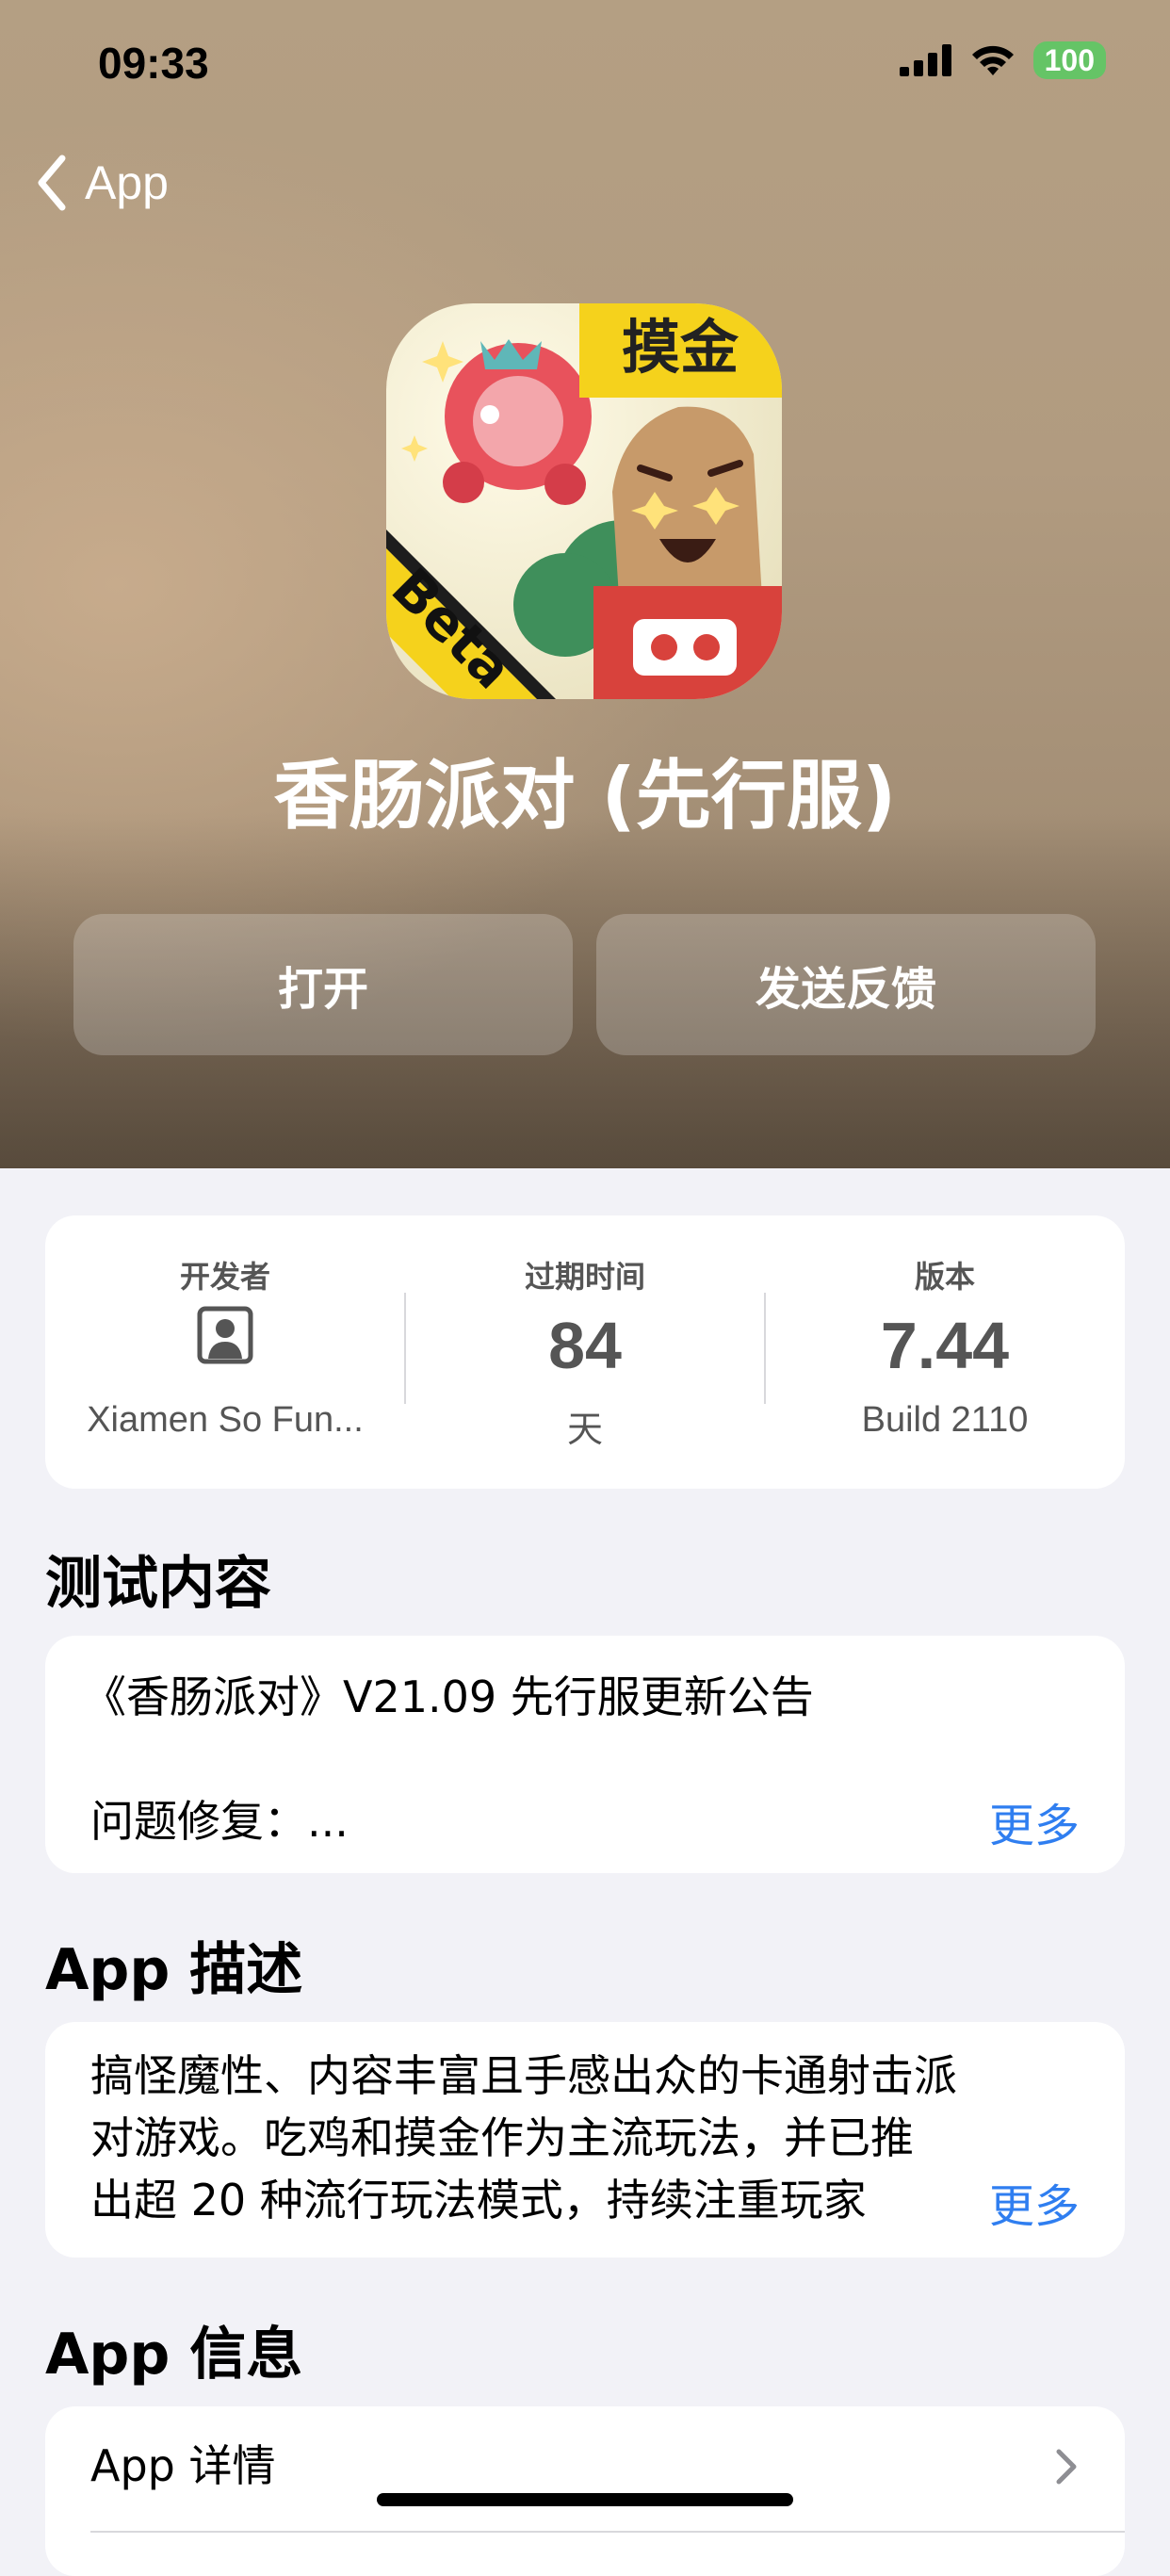  I want to click on description-line-1: 搞怪魔性、内容丰富且手感出众的卡通射击派, so click(523, 2075).